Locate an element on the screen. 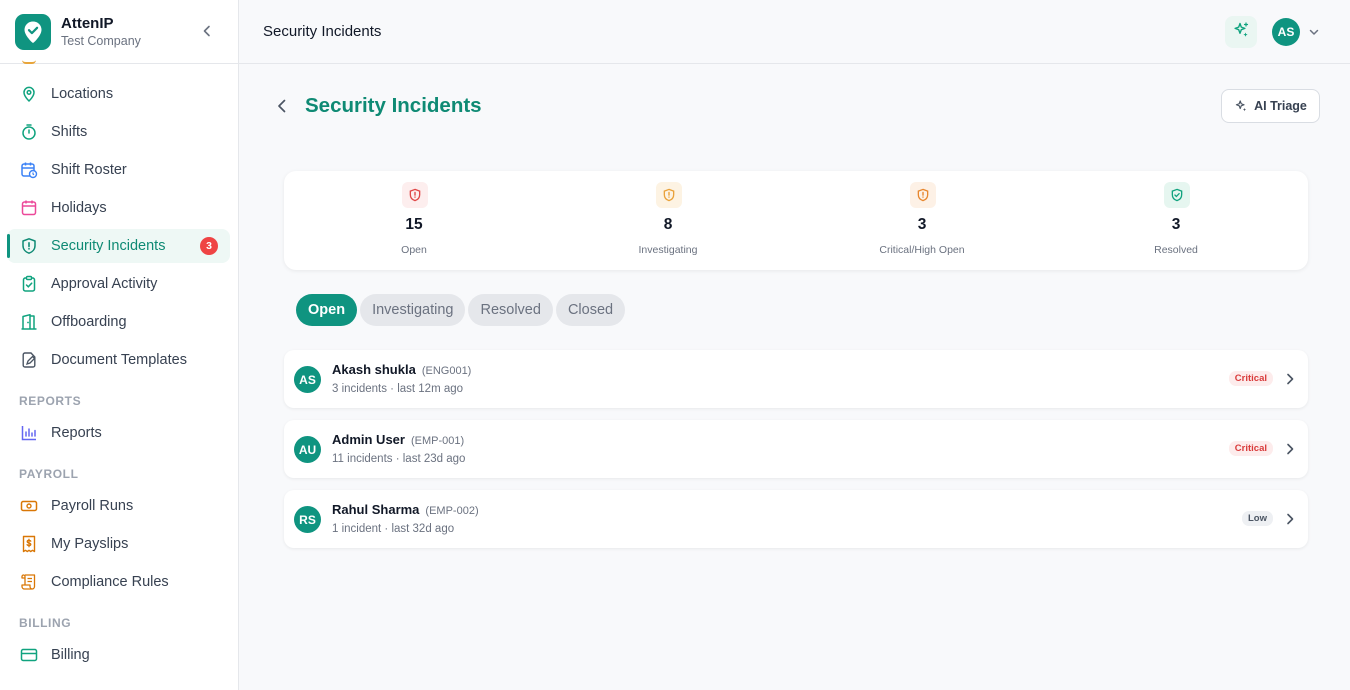  tab-investigating: Investigating is located at coordinates (413, 310).